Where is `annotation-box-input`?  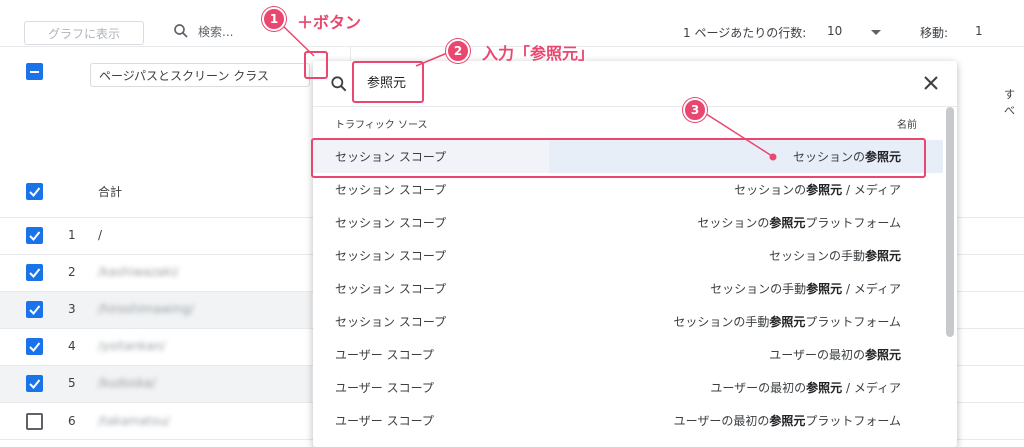
annotation-box-input is located at coordinates (388, 82).